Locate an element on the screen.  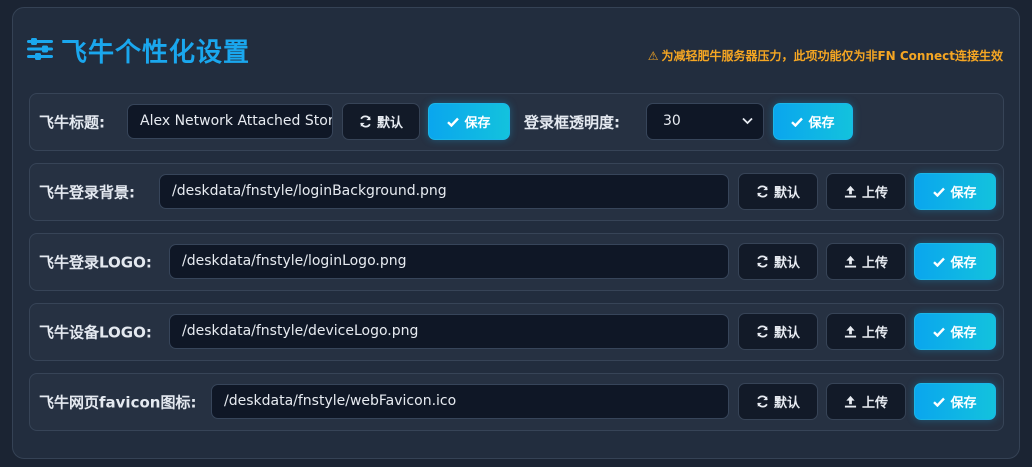
title-save-button: 保存 is located at coordinates (469, 121).